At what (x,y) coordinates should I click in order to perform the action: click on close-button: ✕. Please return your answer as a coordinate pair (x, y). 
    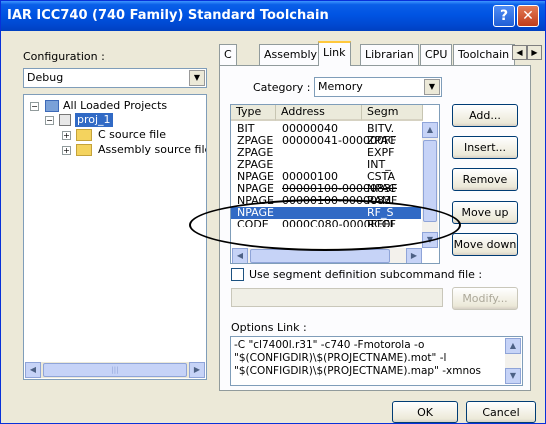
    Looking at the image, I should click on (528, 16).